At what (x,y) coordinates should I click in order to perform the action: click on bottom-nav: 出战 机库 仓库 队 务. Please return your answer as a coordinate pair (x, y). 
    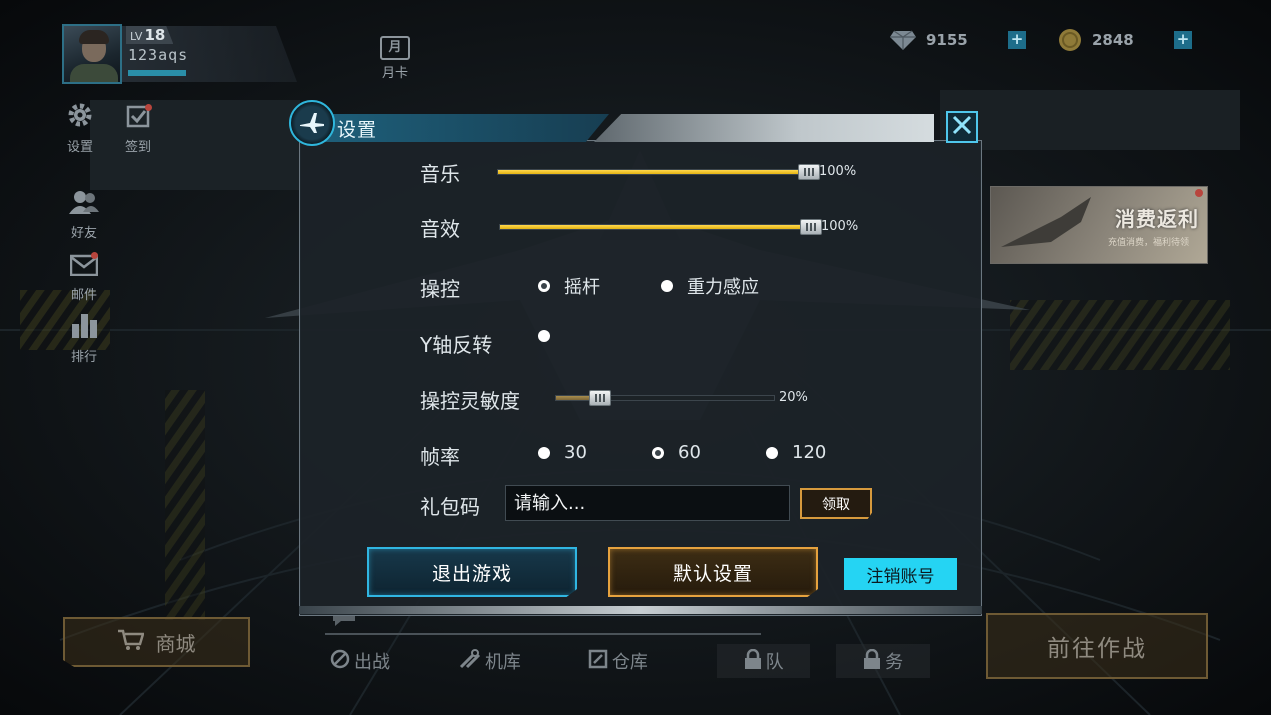
    Looking at the image, I should click on (630, 661).